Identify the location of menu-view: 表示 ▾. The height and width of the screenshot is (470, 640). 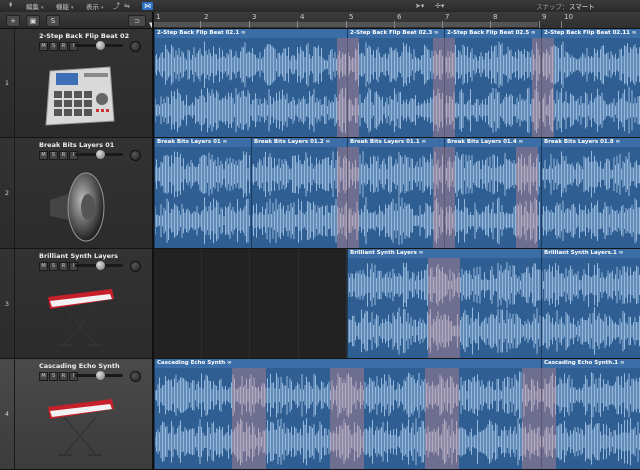
(95, 6).